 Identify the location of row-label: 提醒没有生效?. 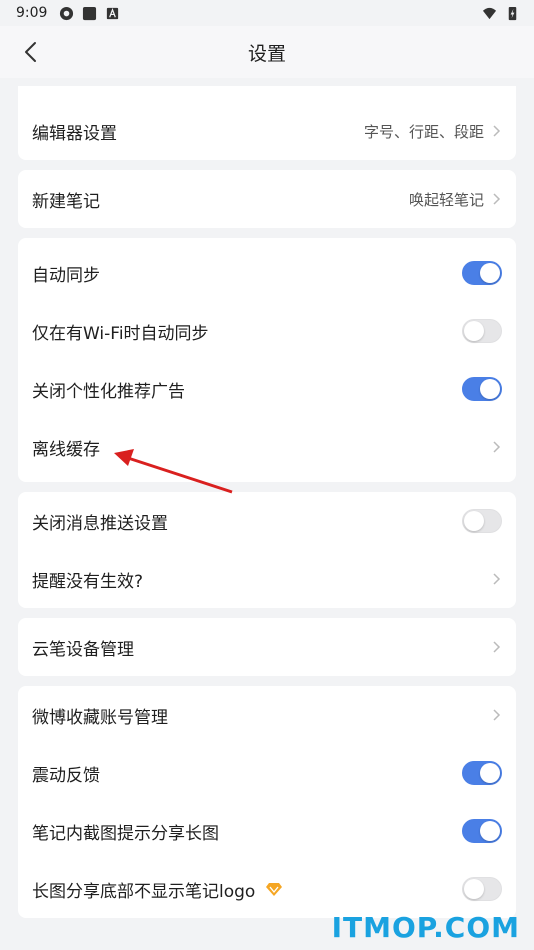
(88, 581).